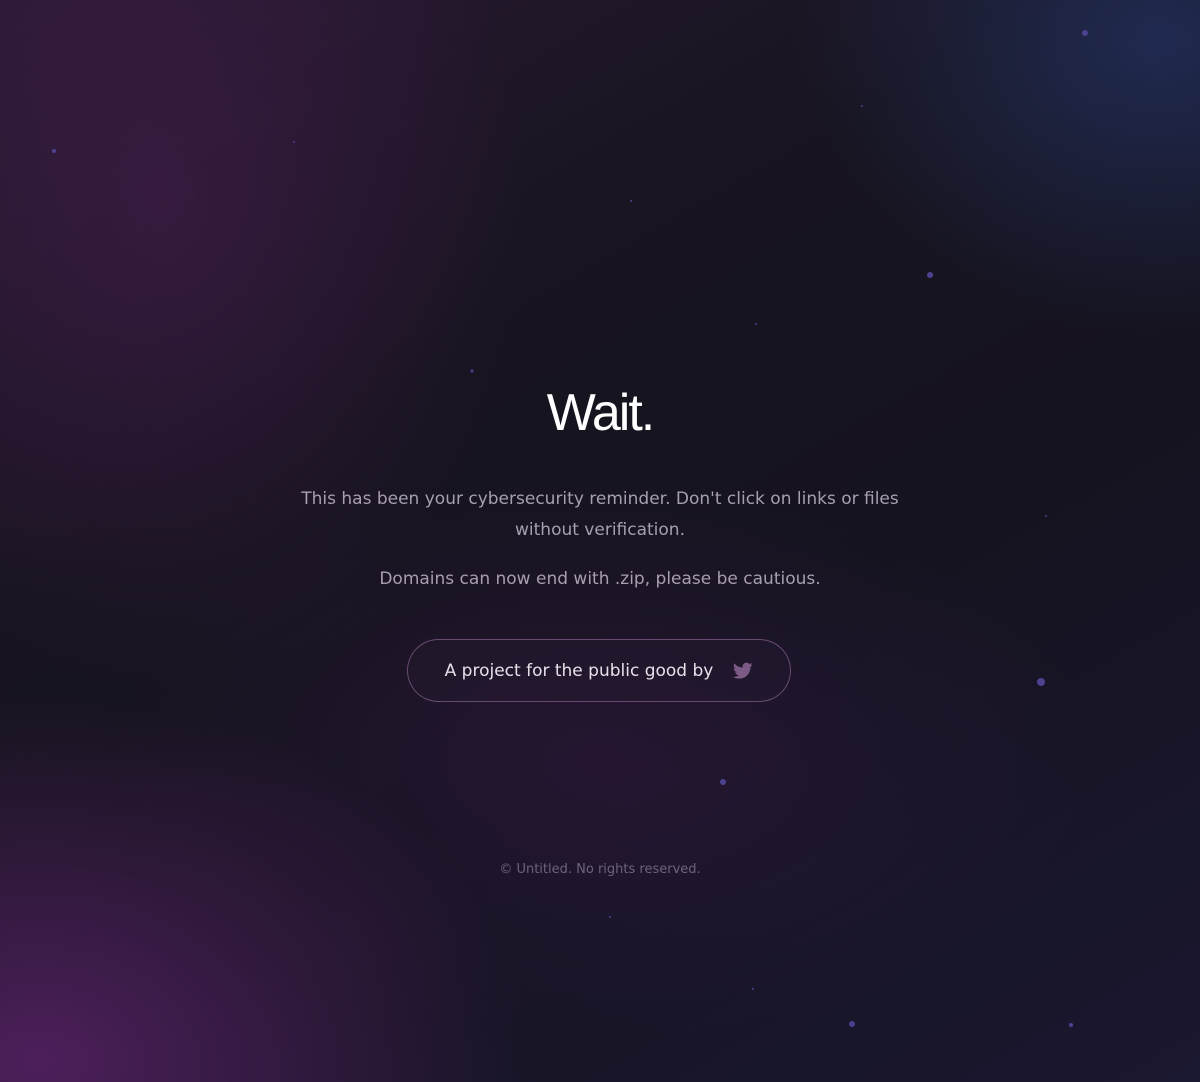 This screenshot has width=1200, height=1082. I want to click on credit-link-button: A project for the public good by, so click(599, 670).